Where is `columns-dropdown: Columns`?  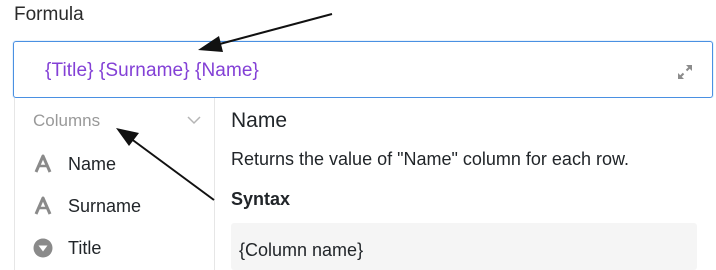
columns-dropdown: Columns is located at coordinates (117, 122).